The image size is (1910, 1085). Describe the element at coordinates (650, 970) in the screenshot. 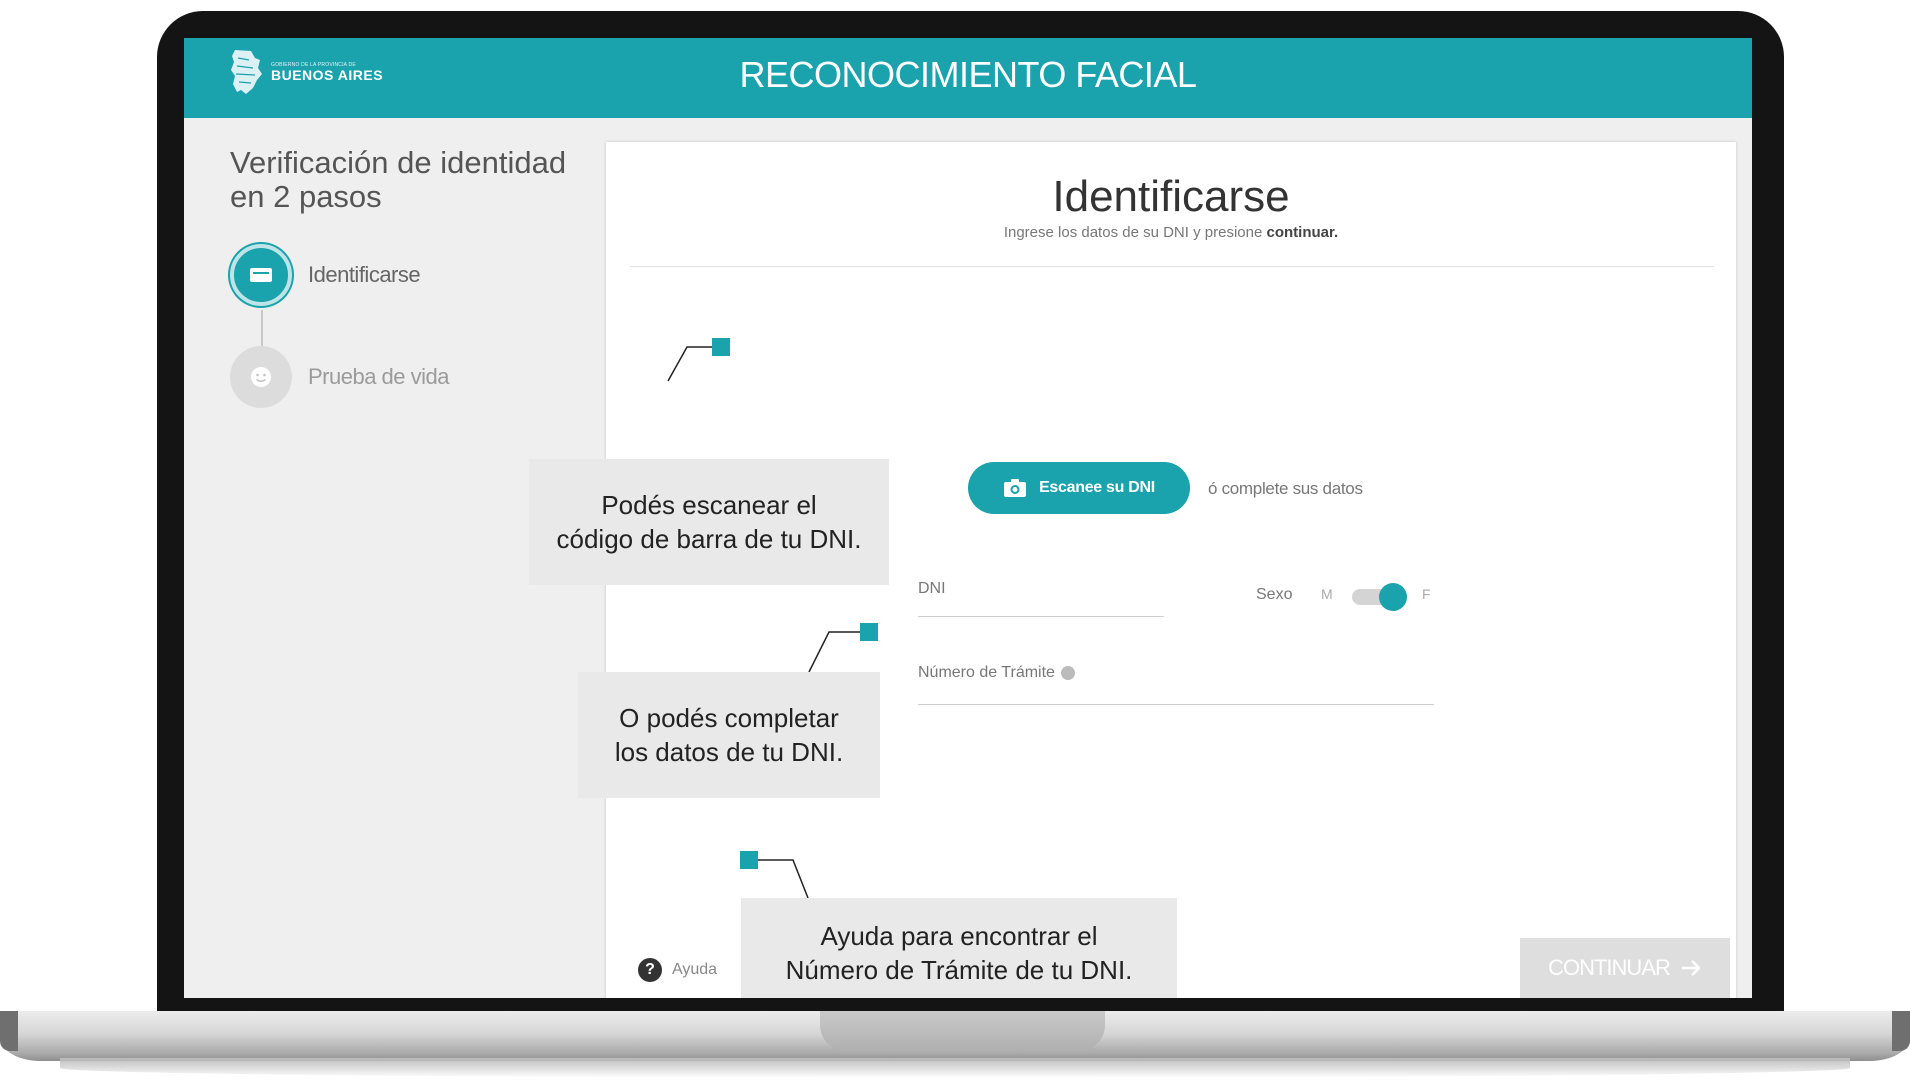

I see `help-icon: ?` at that location.